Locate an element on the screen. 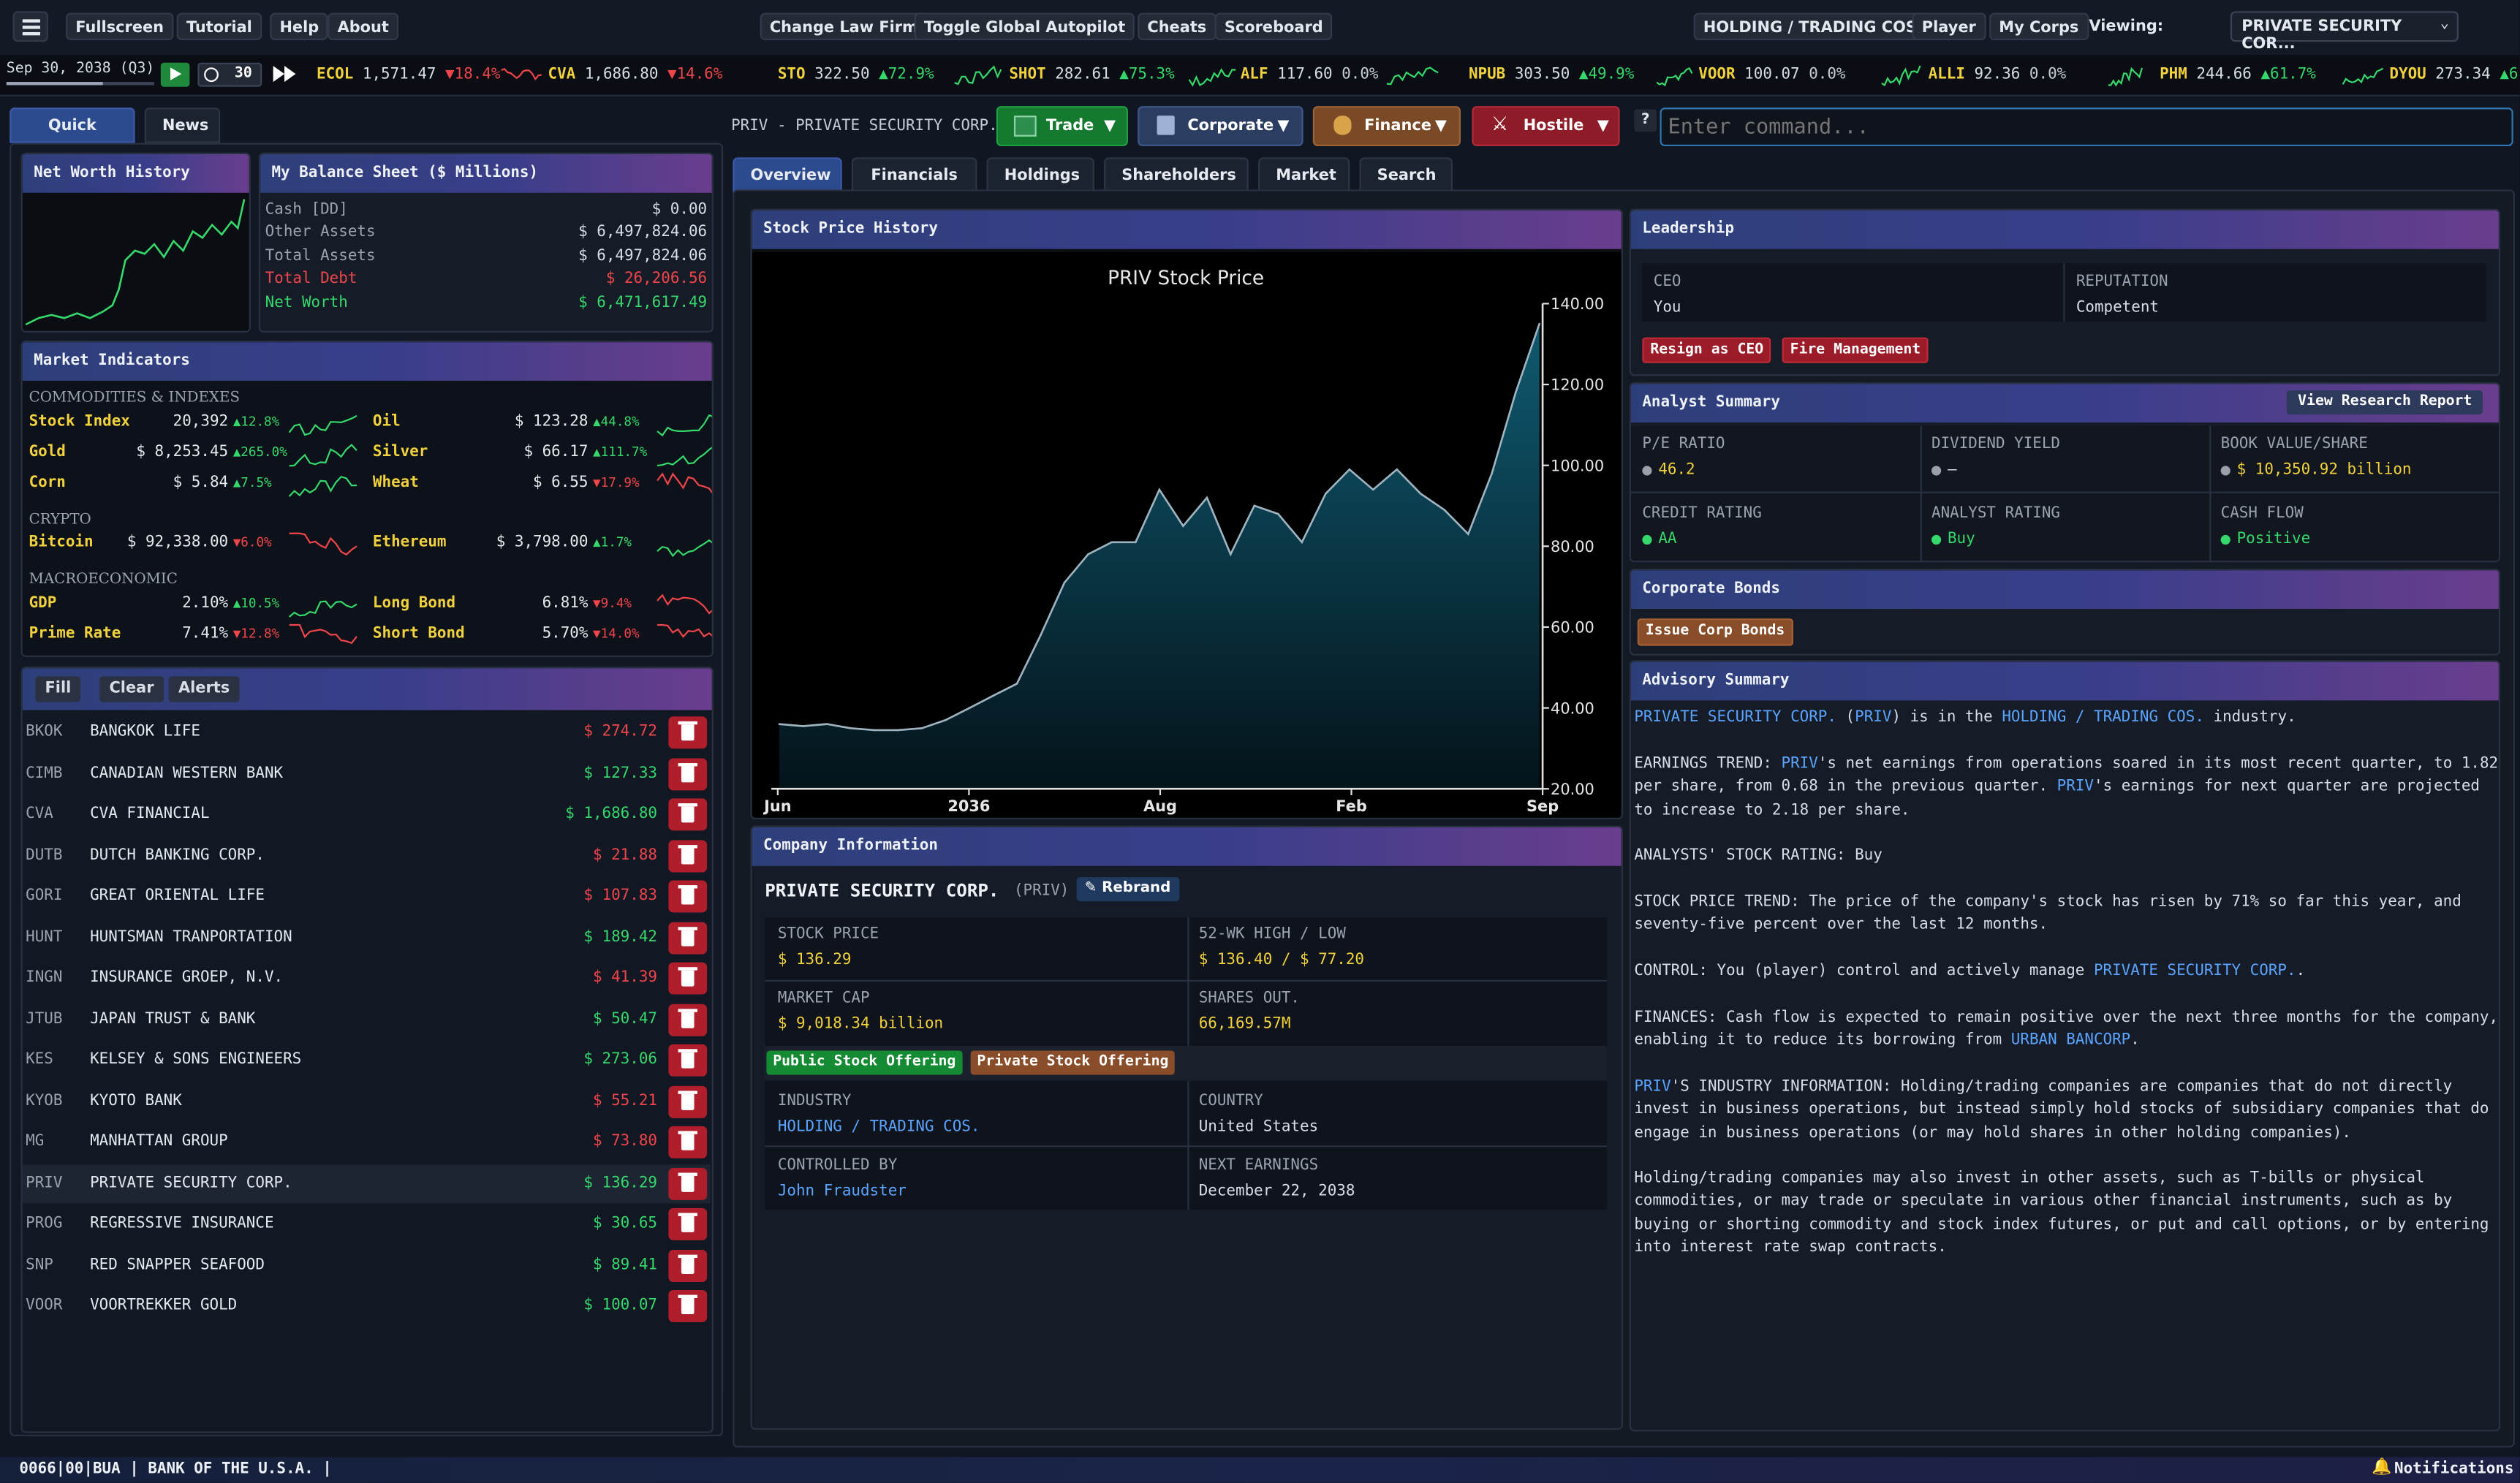 This screenshot has width=2520, height=1483. issue-bonds-button: Issue Corp Bonds is located at coordinates (1715, 632).